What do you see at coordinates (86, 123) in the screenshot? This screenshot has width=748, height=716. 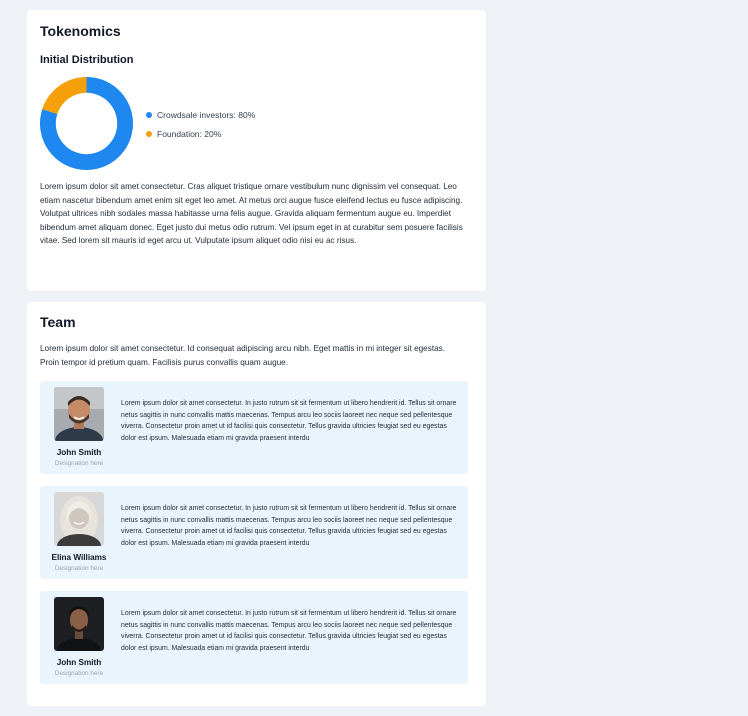 I see `distribution-donut-chart` at bounding box center [86, 123].